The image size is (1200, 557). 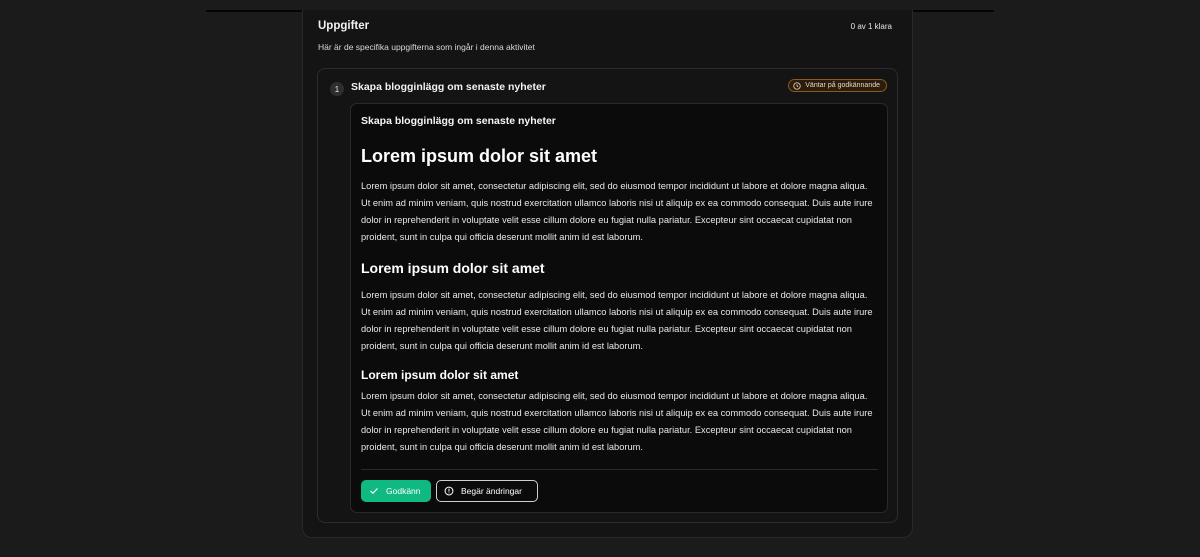 What do you see at coordinates (797, 85) in the screenshot?
I see `clock-icon` at bounding box center [797, 85].